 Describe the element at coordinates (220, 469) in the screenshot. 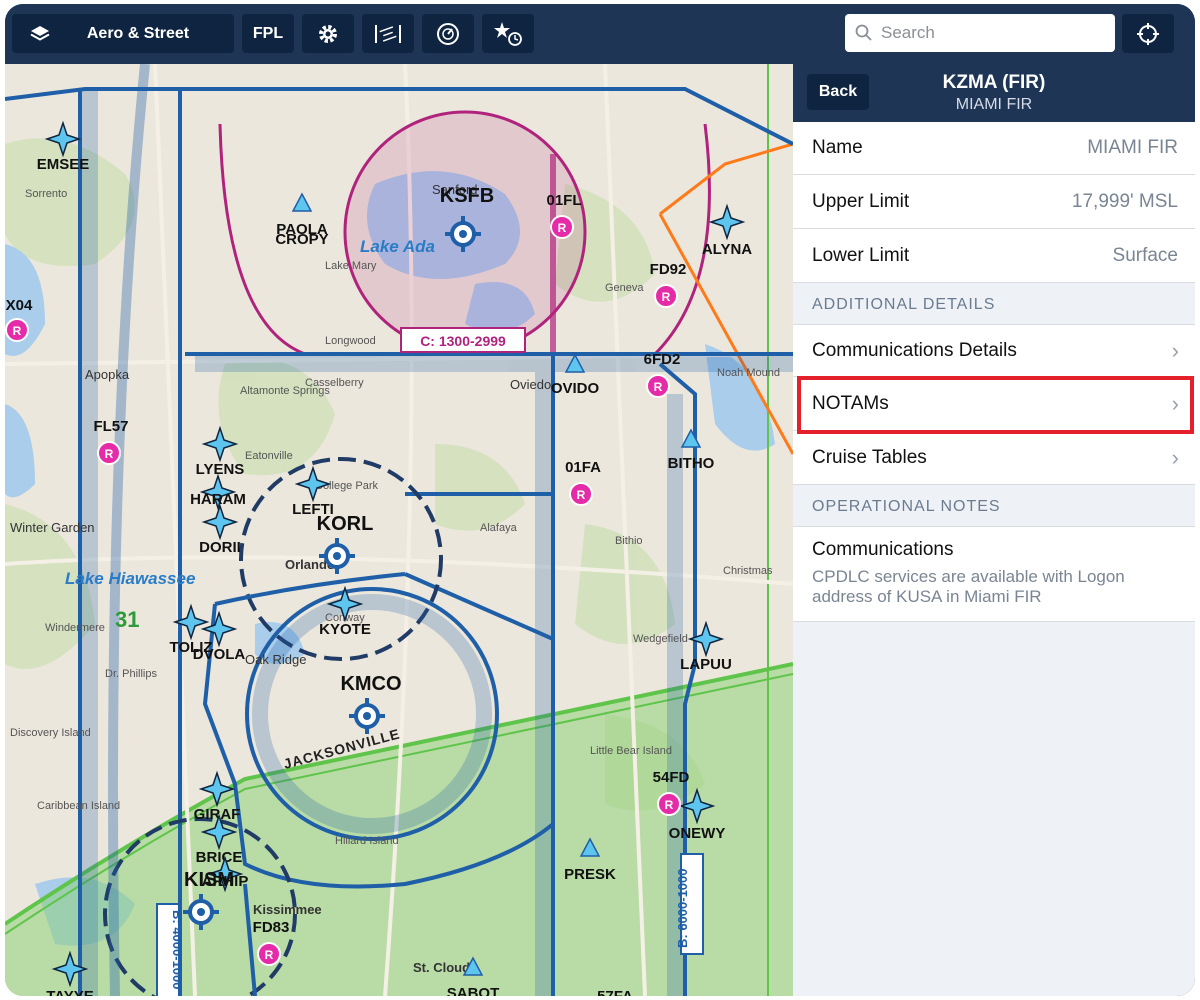

I see `waypoint-label: LYENS` at that location.